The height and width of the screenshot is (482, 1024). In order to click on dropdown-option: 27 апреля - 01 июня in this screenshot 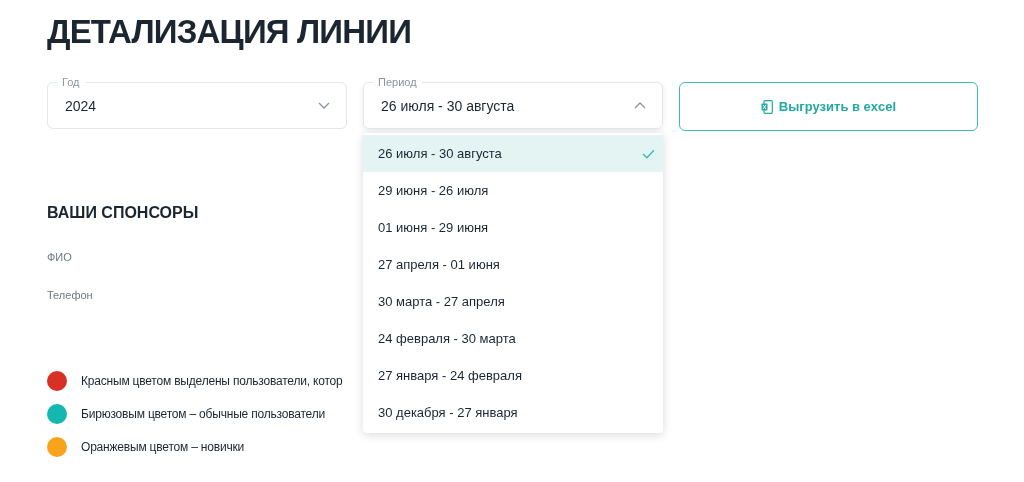, I will do `click(513, 264)`.